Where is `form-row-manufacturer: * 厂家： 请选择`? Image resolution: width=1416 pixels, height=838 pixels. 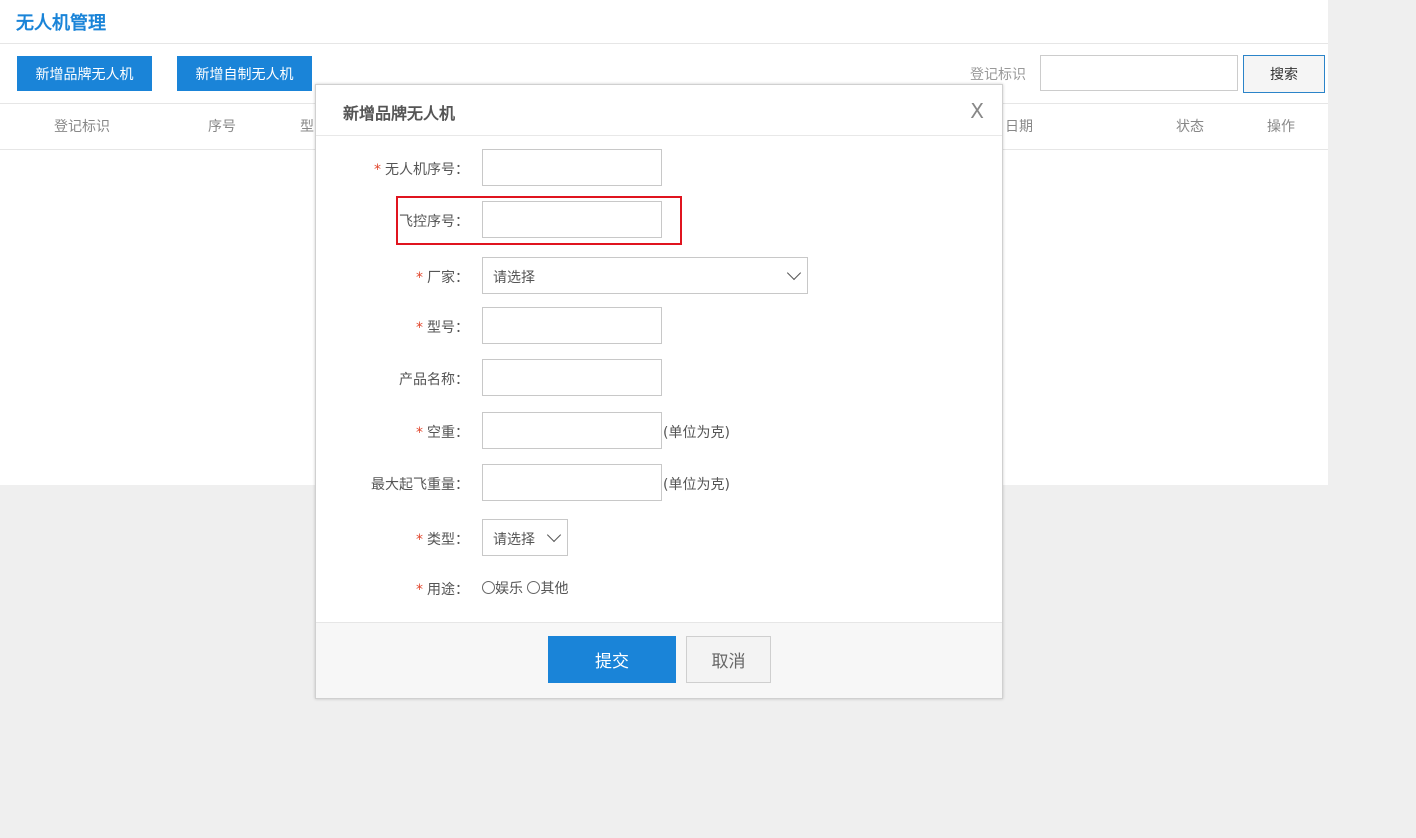
form-row-manufacturer: * 厂家： 请选择 is located at coordinates (659, 276).